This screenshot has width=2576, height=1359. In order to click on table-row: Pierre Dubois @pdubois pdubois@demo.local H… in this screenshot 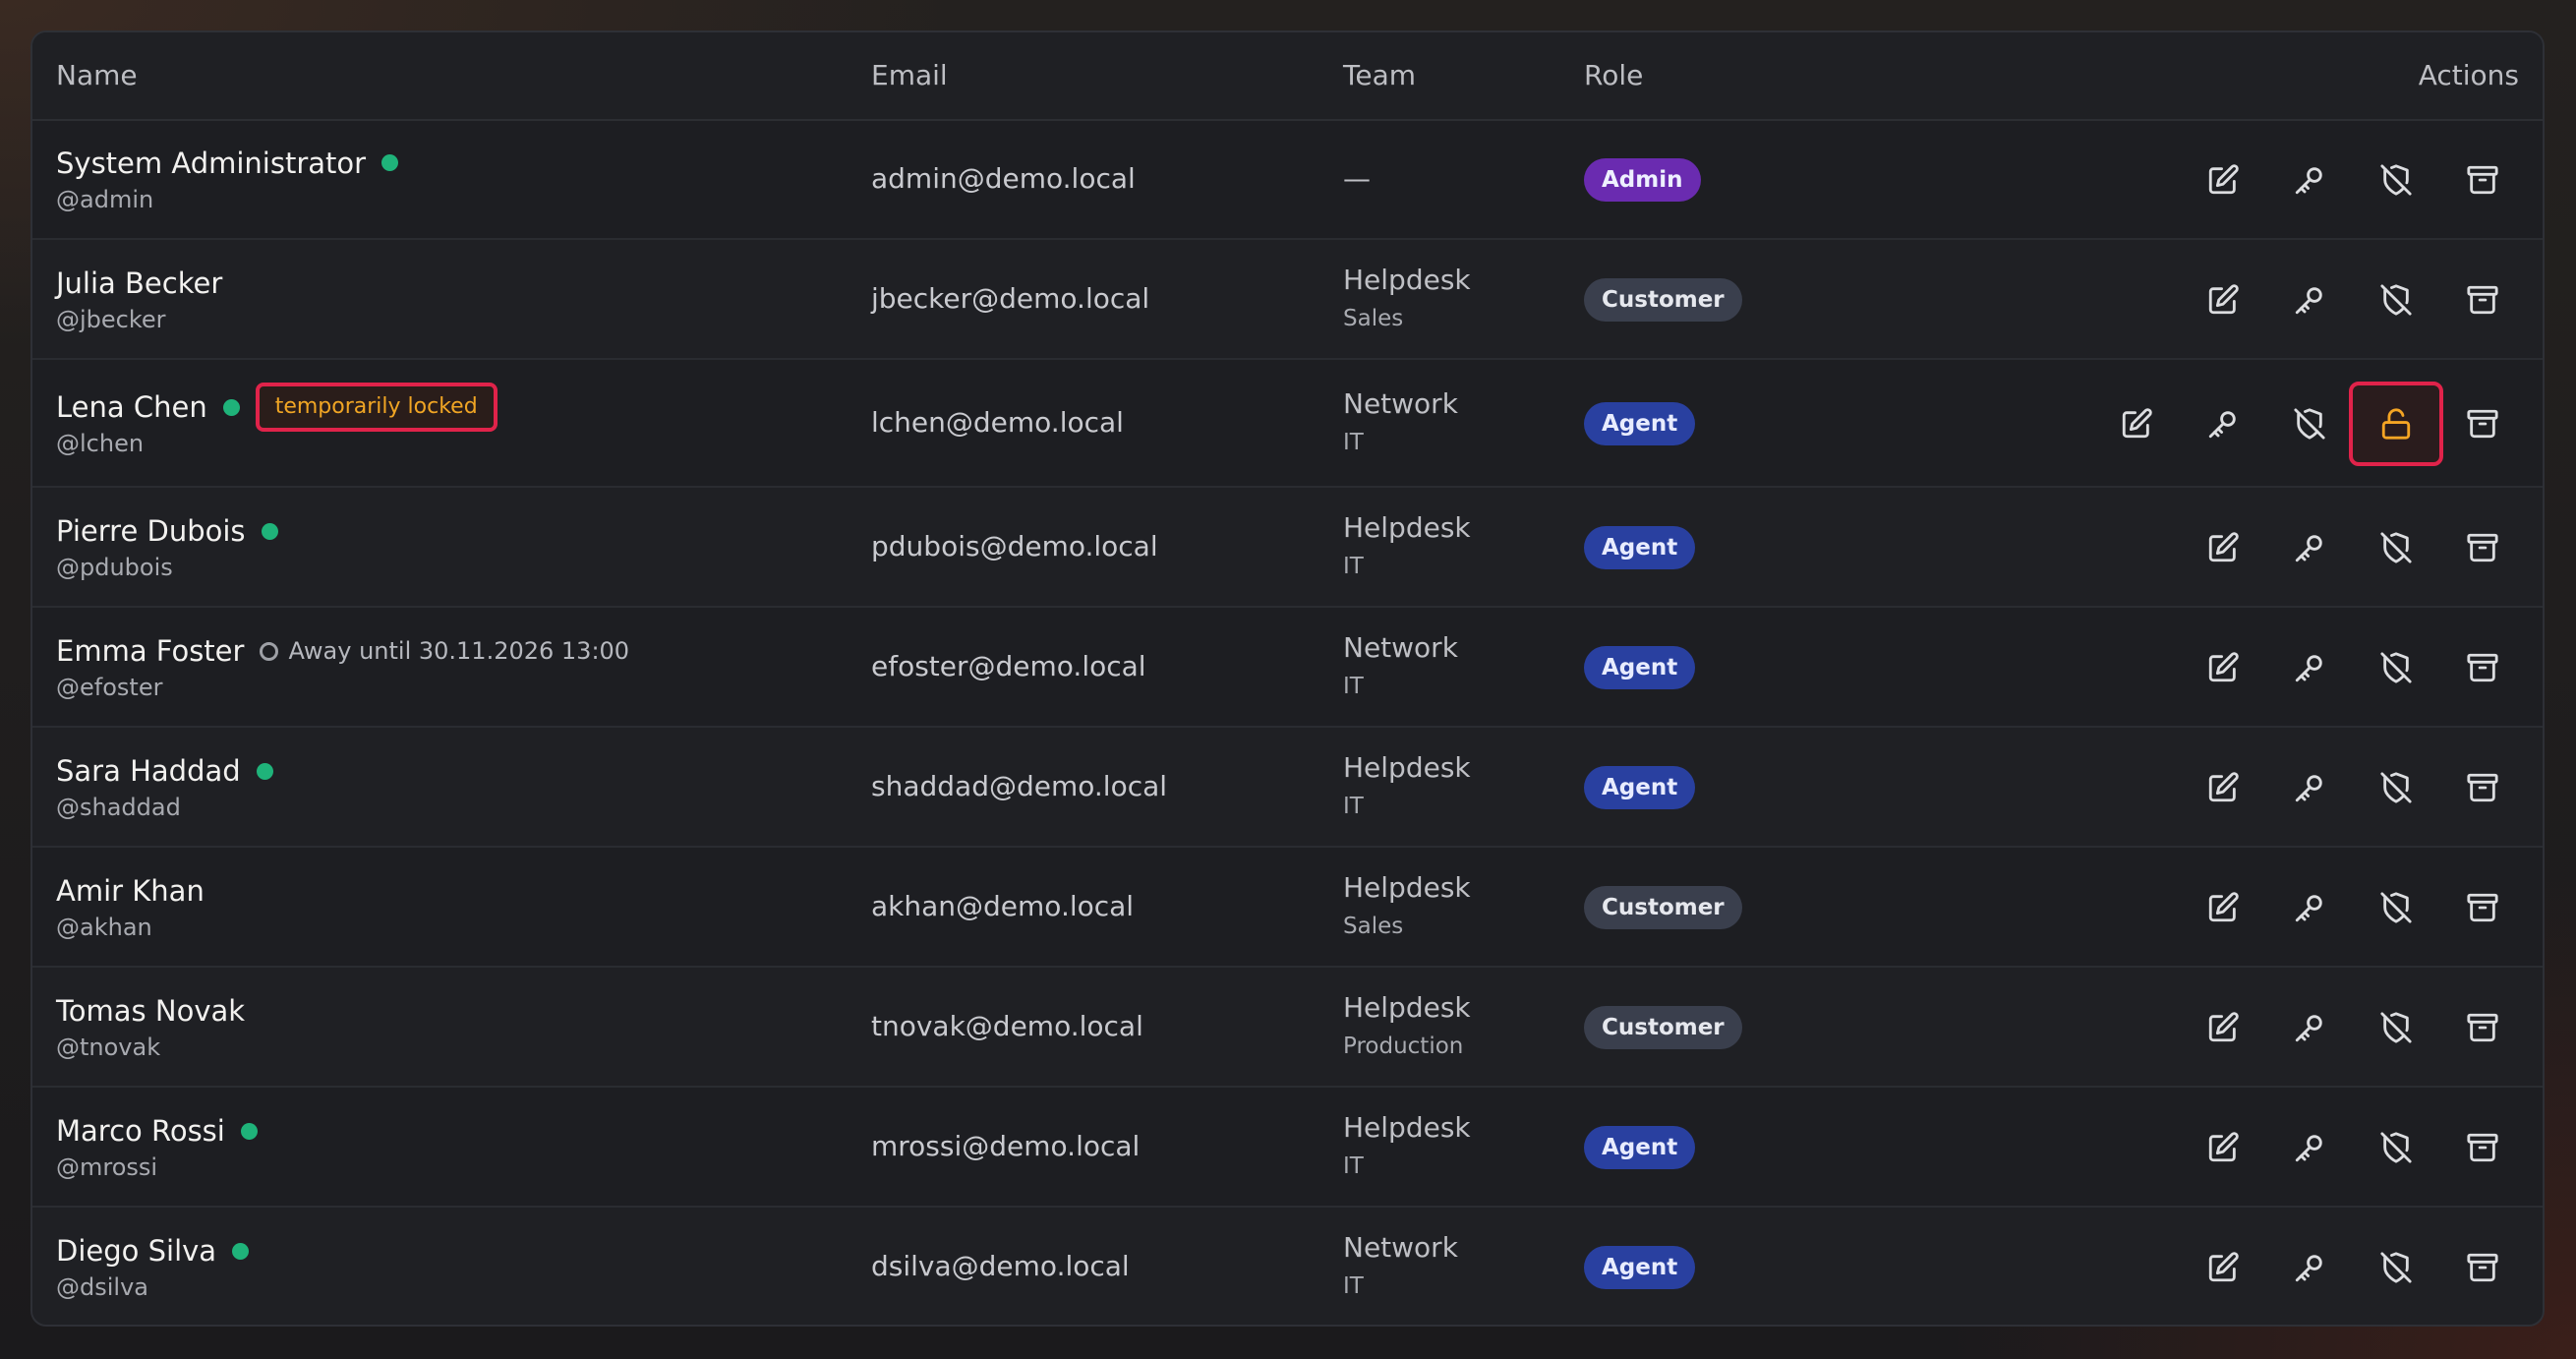, I will do `click(1287, 548)`.